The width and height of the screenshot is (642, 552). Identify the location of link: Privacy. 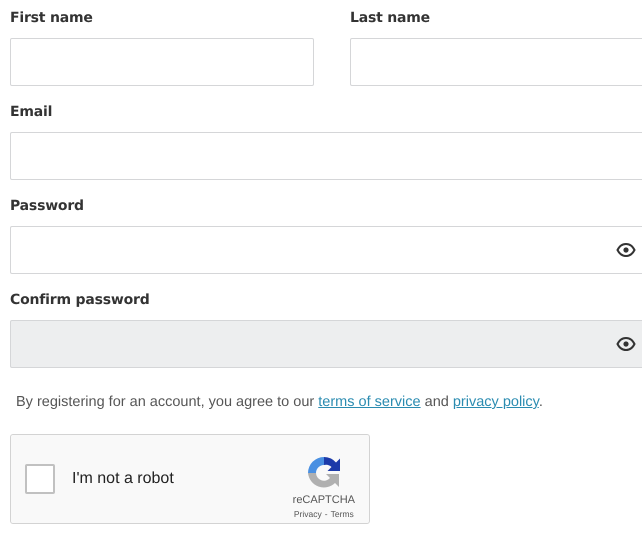
(308, 513).